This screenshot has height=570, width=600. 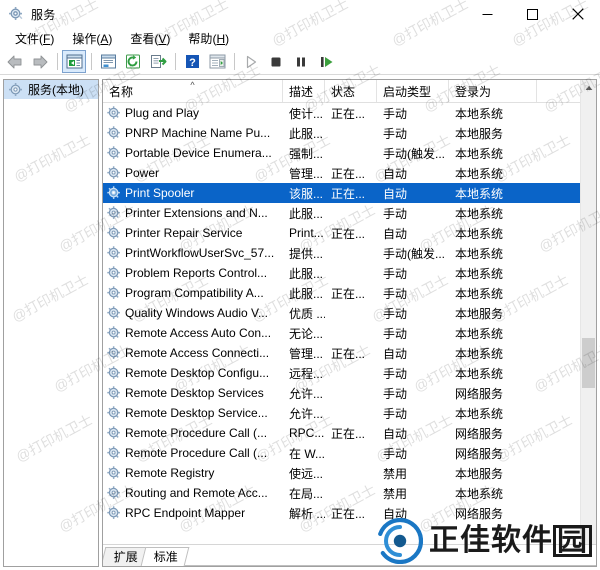 What do you see at coordinates (349, 373) in the screenshot?
I see `table-row: Remote Desktop Configu... 远程... 手动 本地系统` at bounding box center [349, 373].